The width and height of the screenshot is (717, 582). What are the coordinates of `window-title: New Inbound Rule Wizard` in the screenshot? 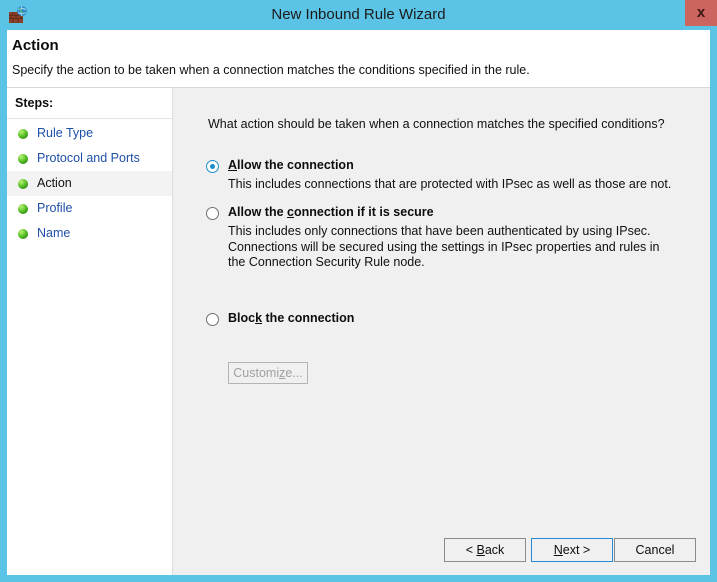 It's located at (358, 14).